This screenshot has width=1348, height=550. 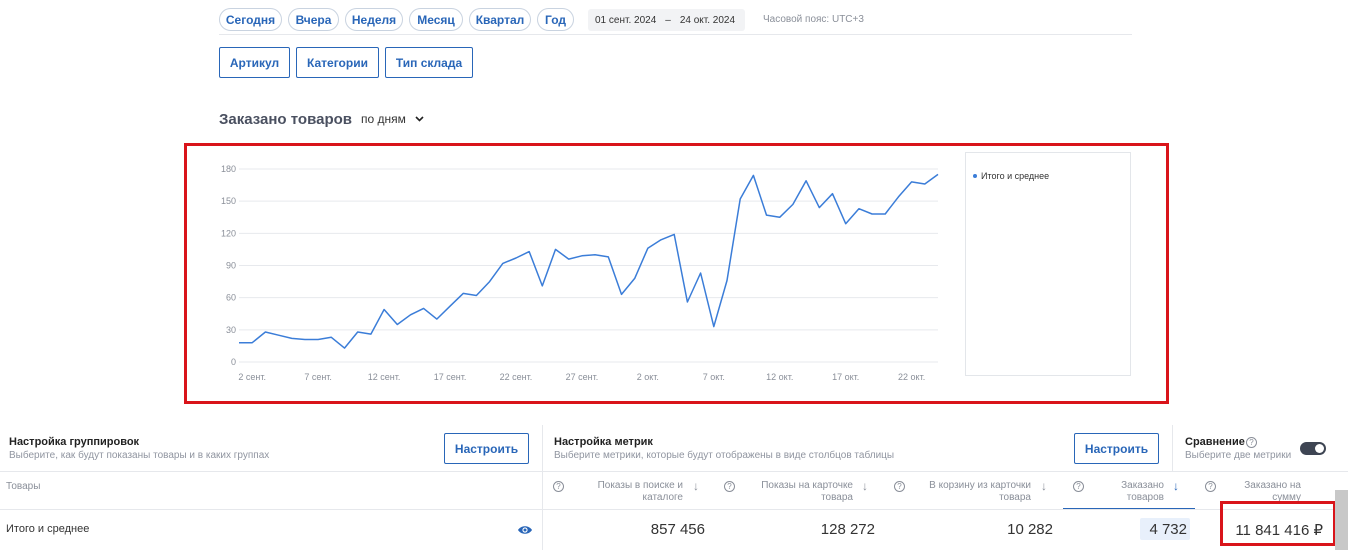 What do you see at coordinates (1145, 497) in the screenshot?
I see `header-line: товаров` at bounding box center [1145, 497].